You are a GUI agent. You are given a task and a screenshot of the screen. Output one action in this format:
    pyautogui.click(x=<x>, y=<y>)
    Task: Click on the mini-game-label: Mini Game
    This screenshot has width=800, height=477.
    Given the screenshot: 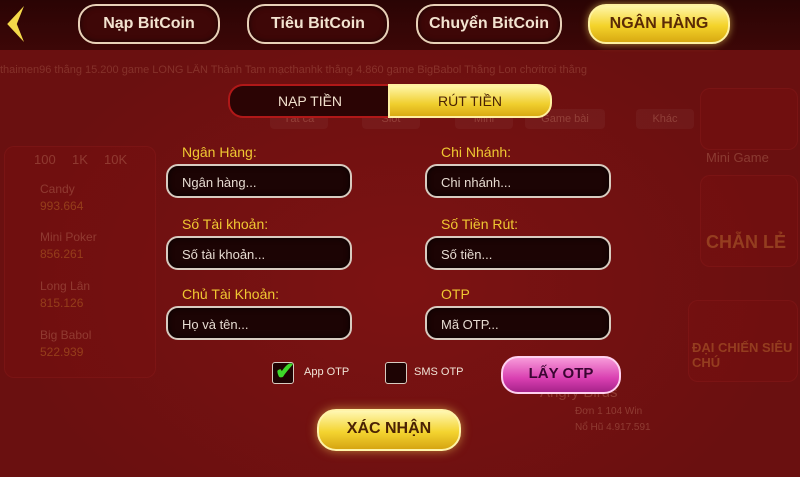 What is the action you would take?
    pyautogui.click(x=737, y=157)
    